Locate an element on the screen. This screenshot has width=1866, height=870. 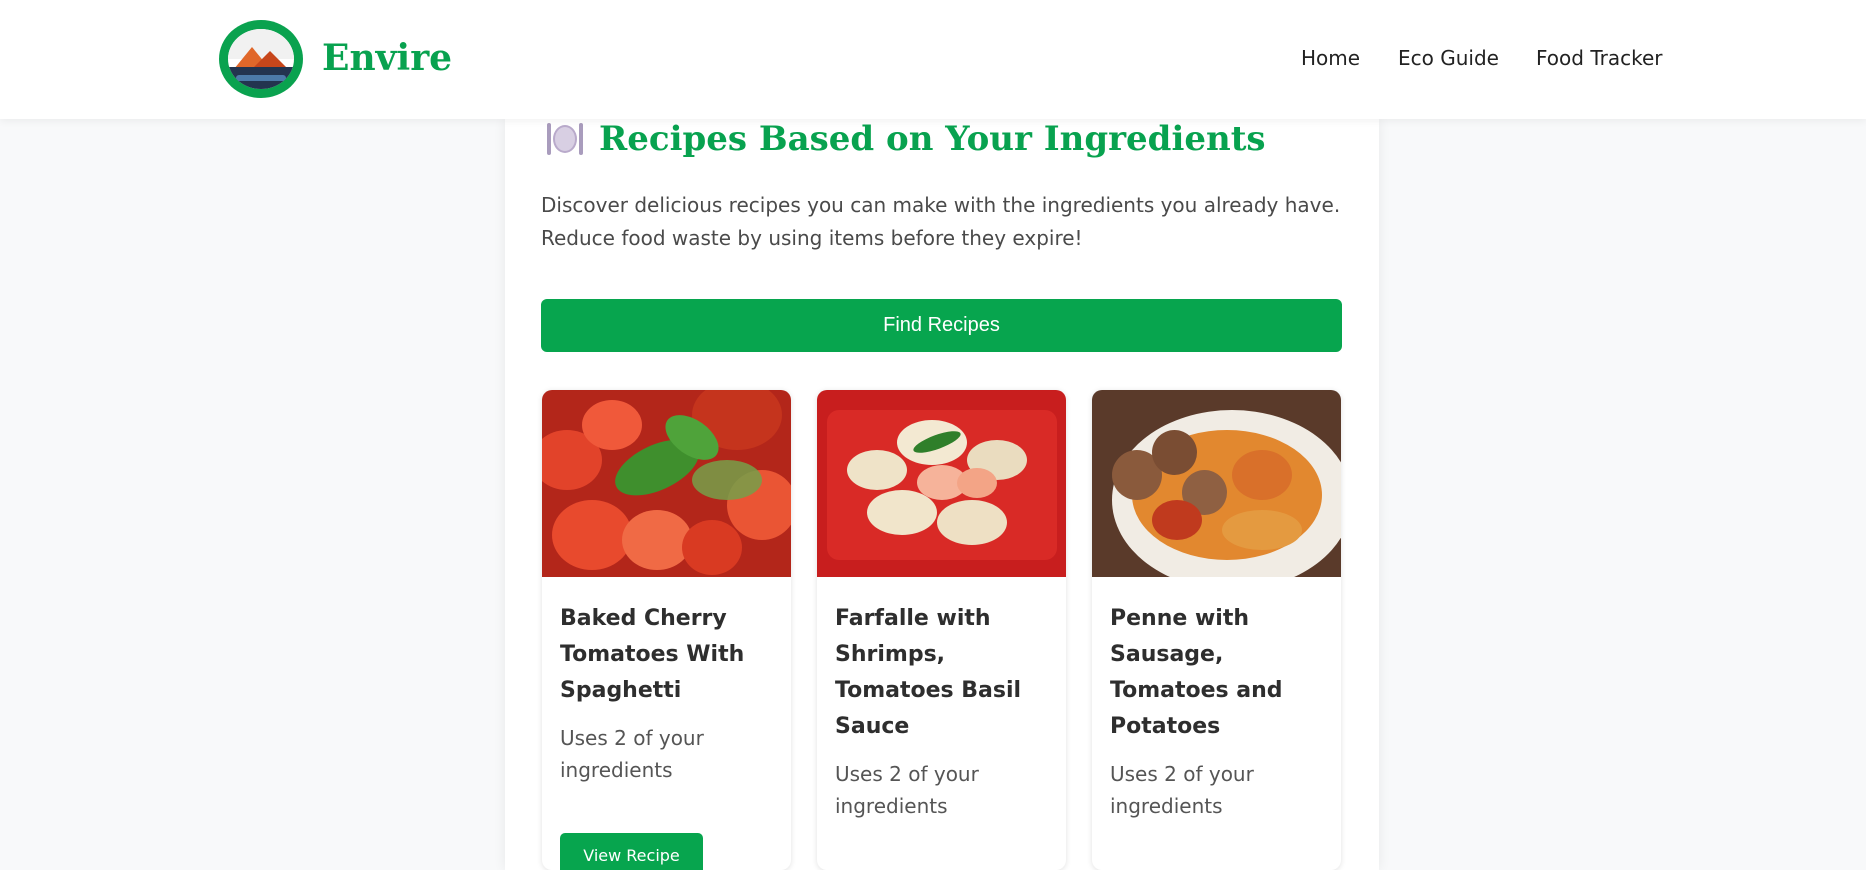
view-recipe-button: View Recipe is located at coordinates (631, 851).